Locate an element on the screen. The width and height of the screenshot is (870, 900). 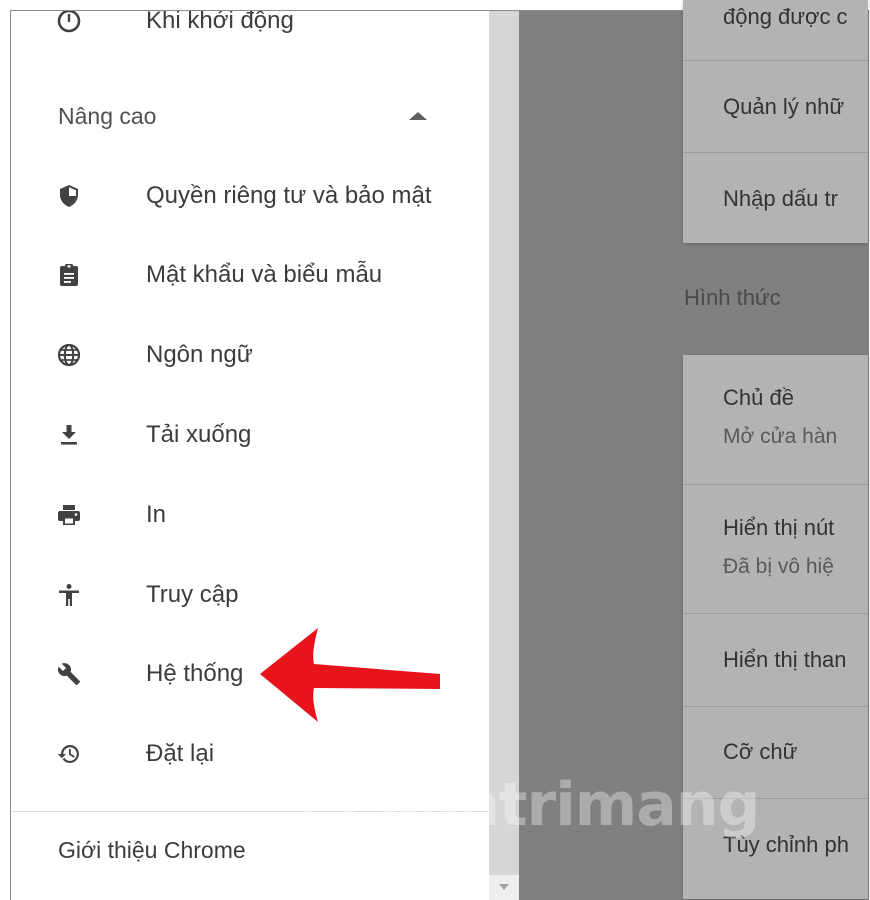
printer-icon is located at coordinates (69, 515).